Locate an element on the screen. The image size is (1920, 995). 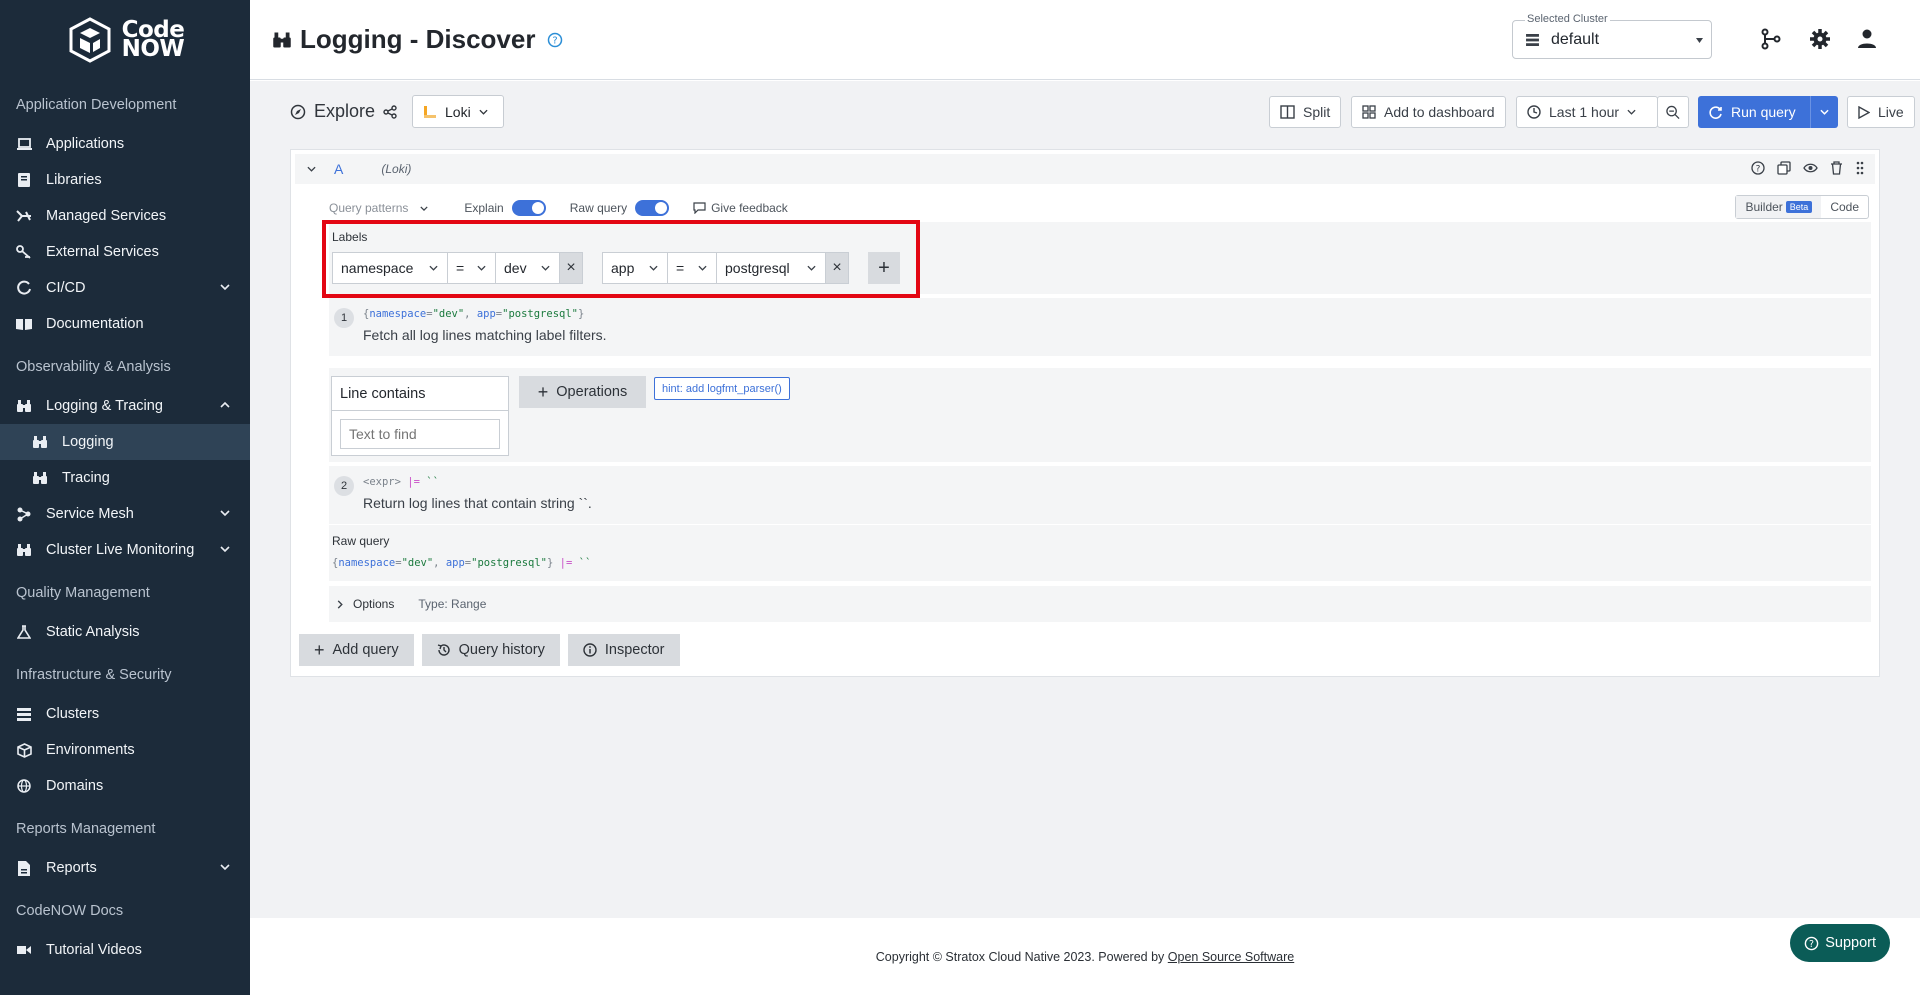
give-feedback-link: Give feedback is located at coordinates (740, 208).